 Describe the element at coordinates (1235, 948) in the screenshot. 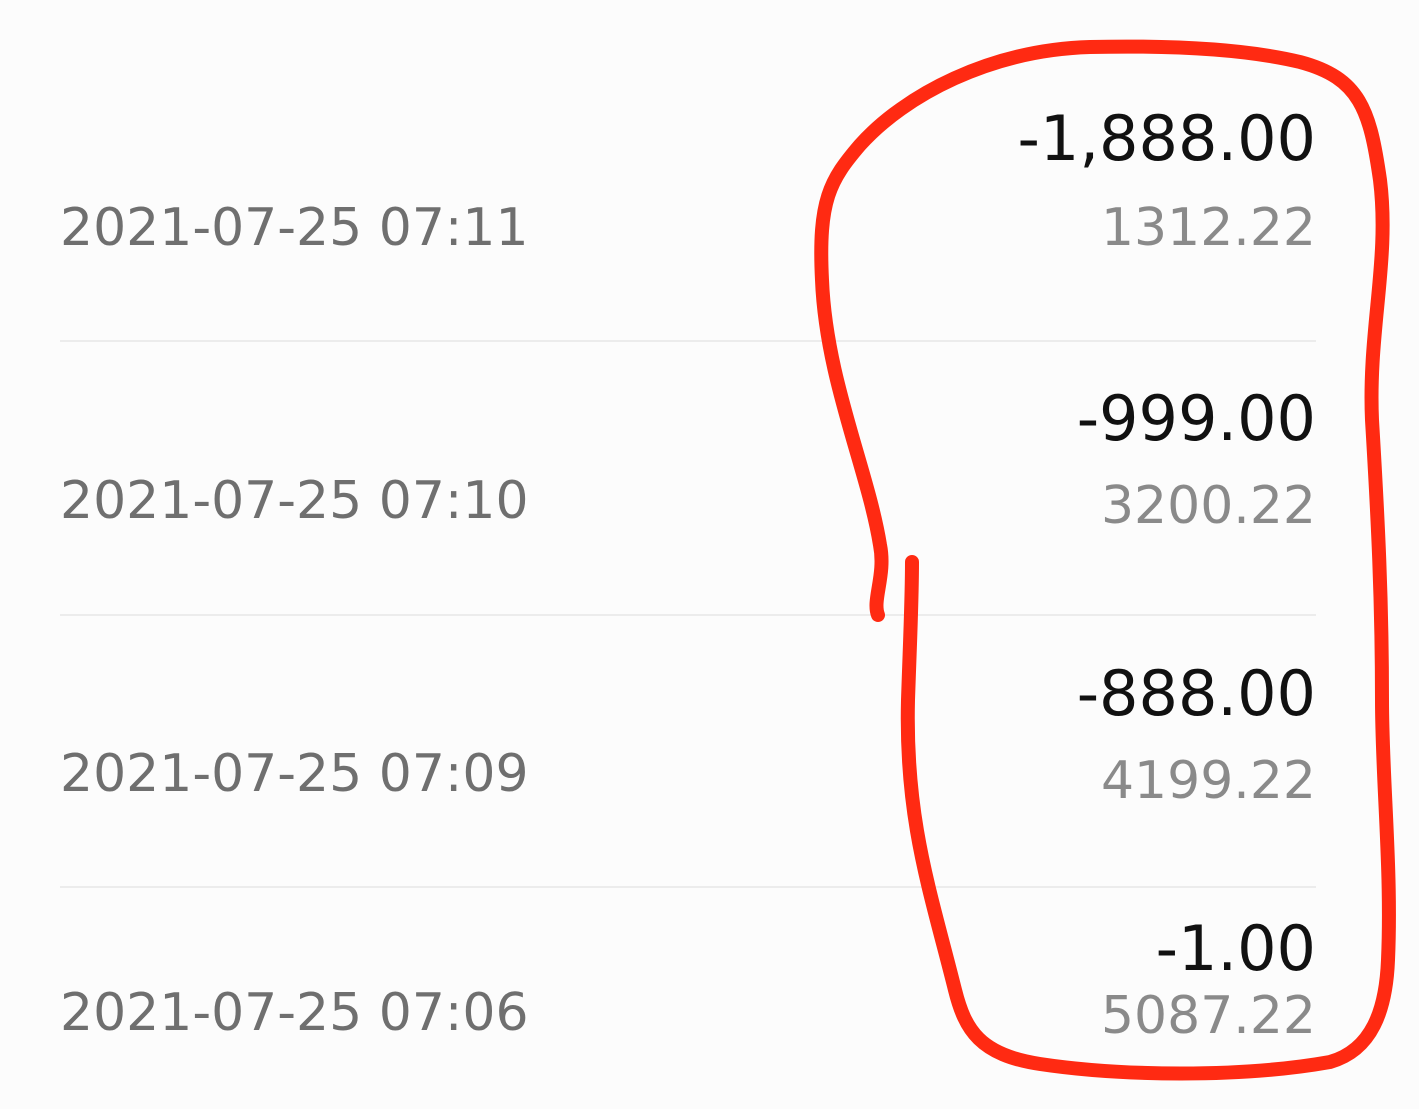

I see `transaction-amount: -1.00` at that location.